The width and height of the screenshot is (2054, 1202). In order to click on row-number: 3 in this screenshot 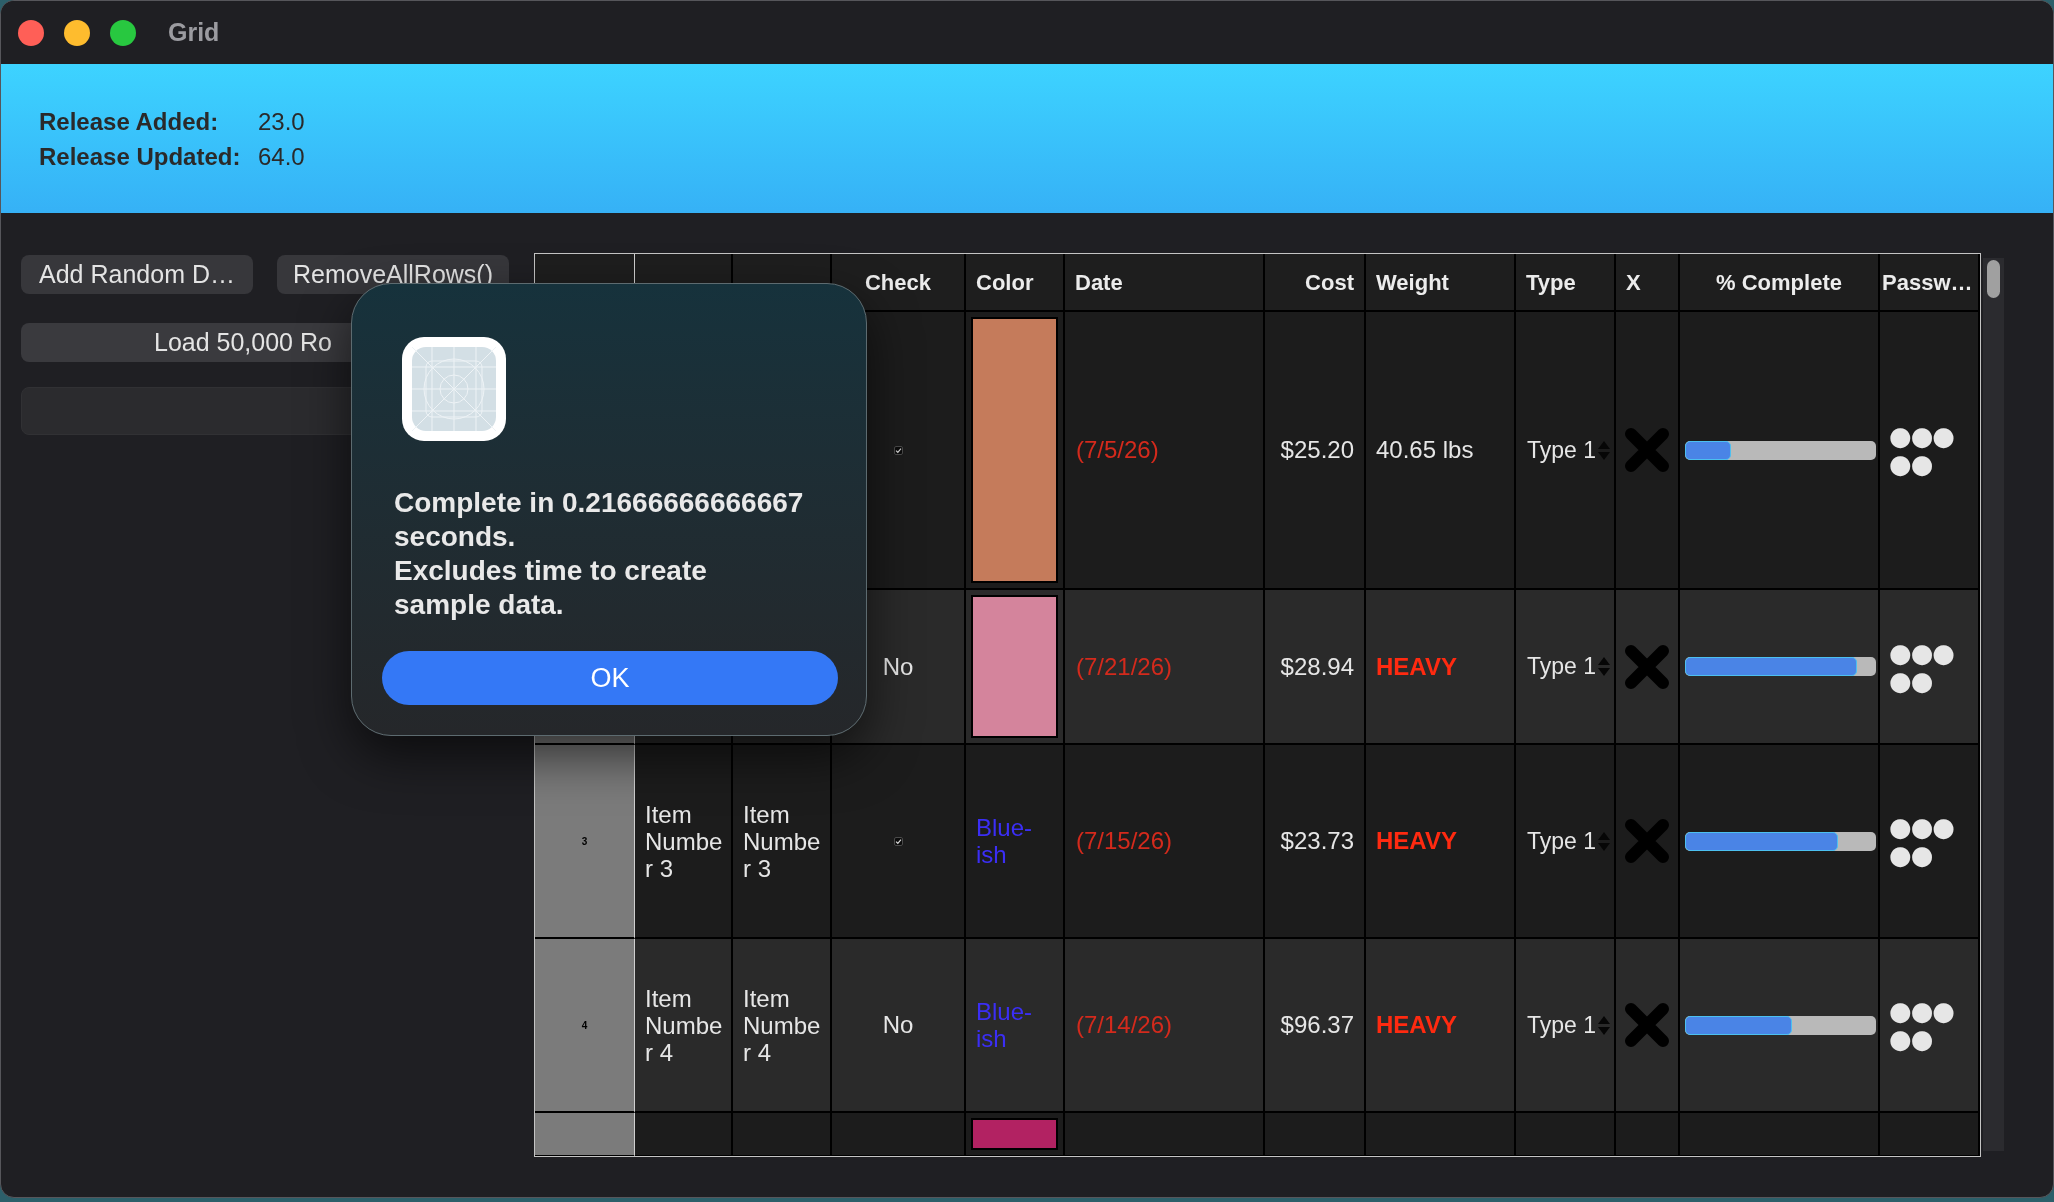, I will do `click(584, 841)`.